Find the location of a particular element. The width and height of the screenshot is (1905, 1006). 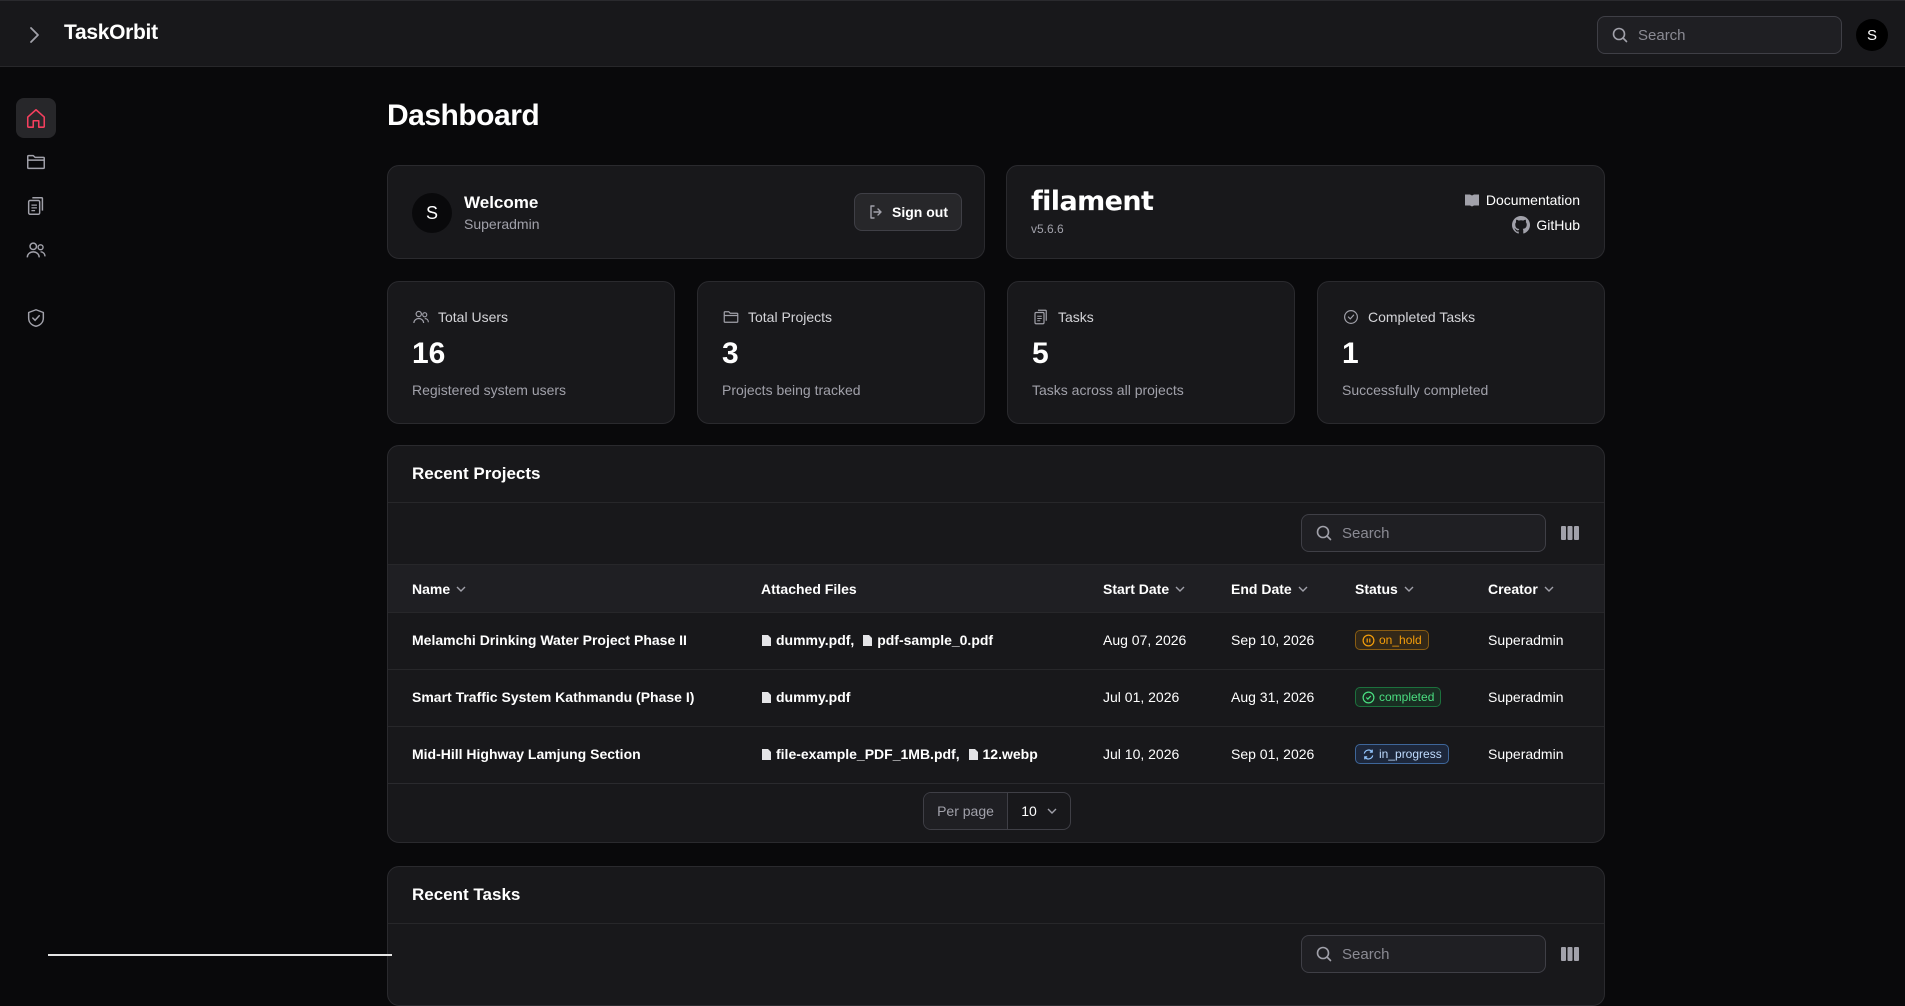

filament-logo: filament is located at coordinates (1092, 201).